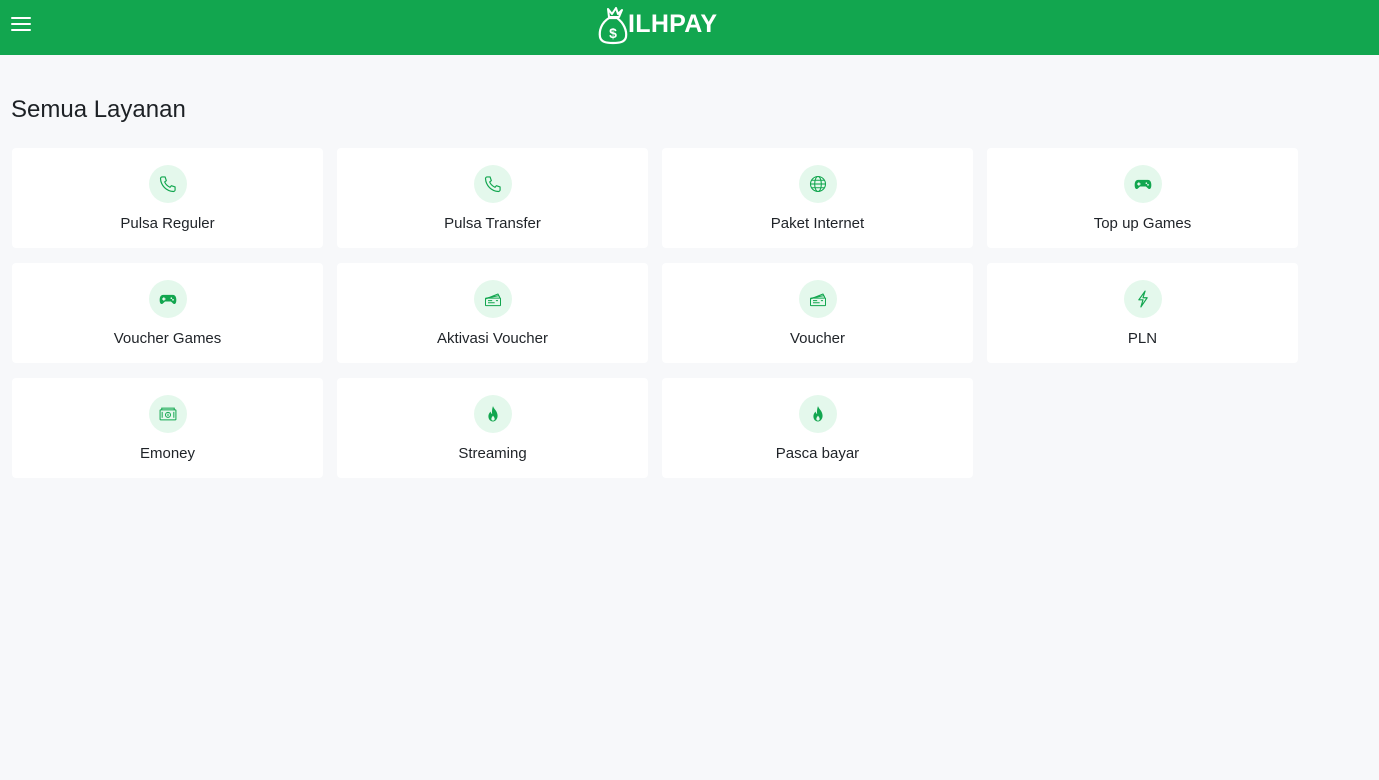 The height and width of the screenshot is (780, 1379). I want to click on service-label: Voucher, so click(817, 338).